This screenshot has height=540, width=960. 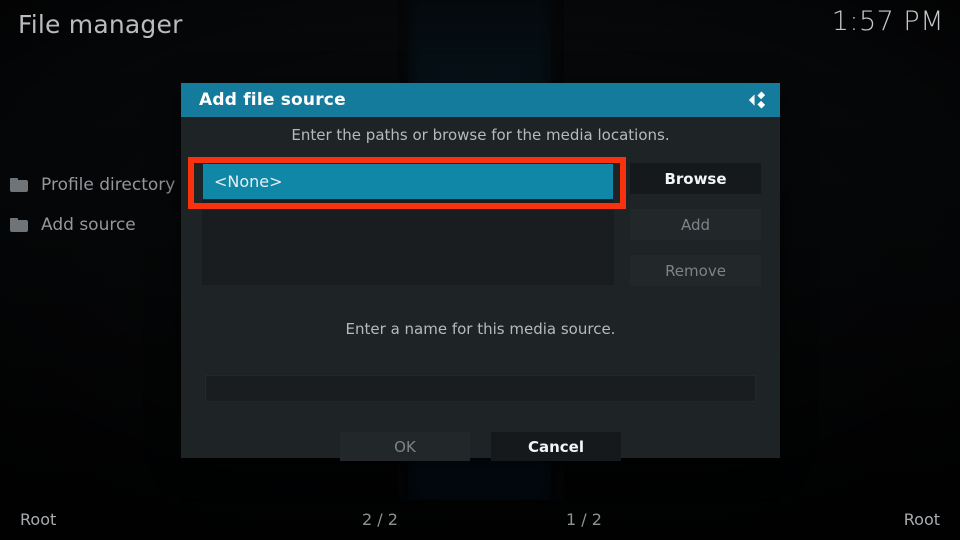 What do you see at coordinates (38, 519) in the screenshot?
I see `status-left-path: Root` at bounding box center [38, 519].